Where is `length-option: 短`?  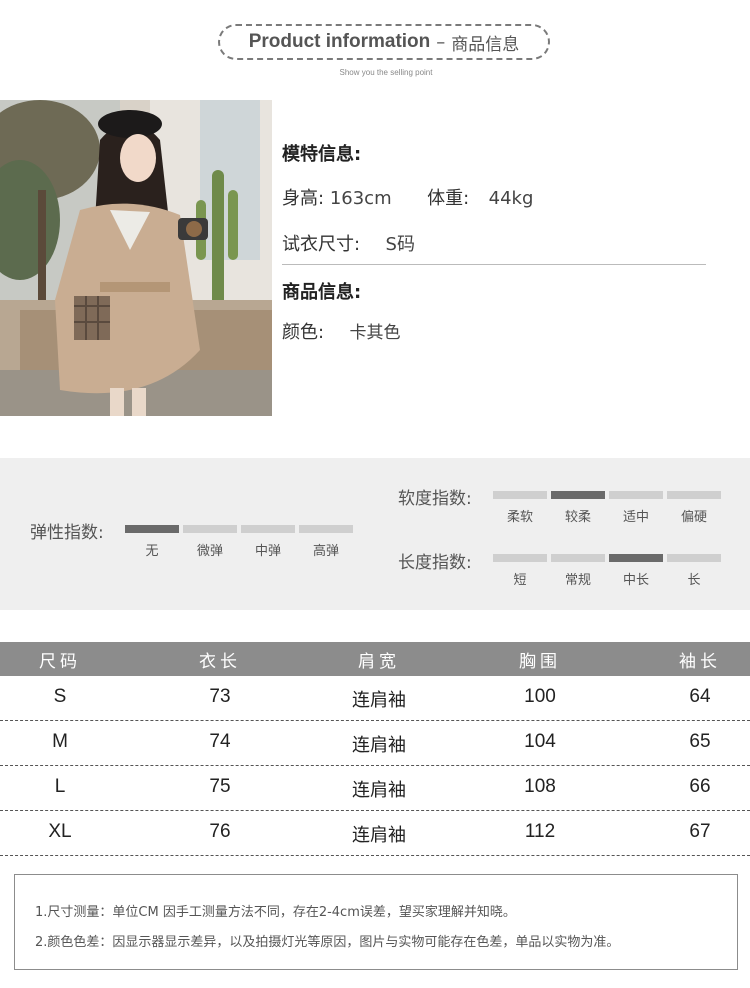
length-option: 短 is located at coordinates (520, 580).